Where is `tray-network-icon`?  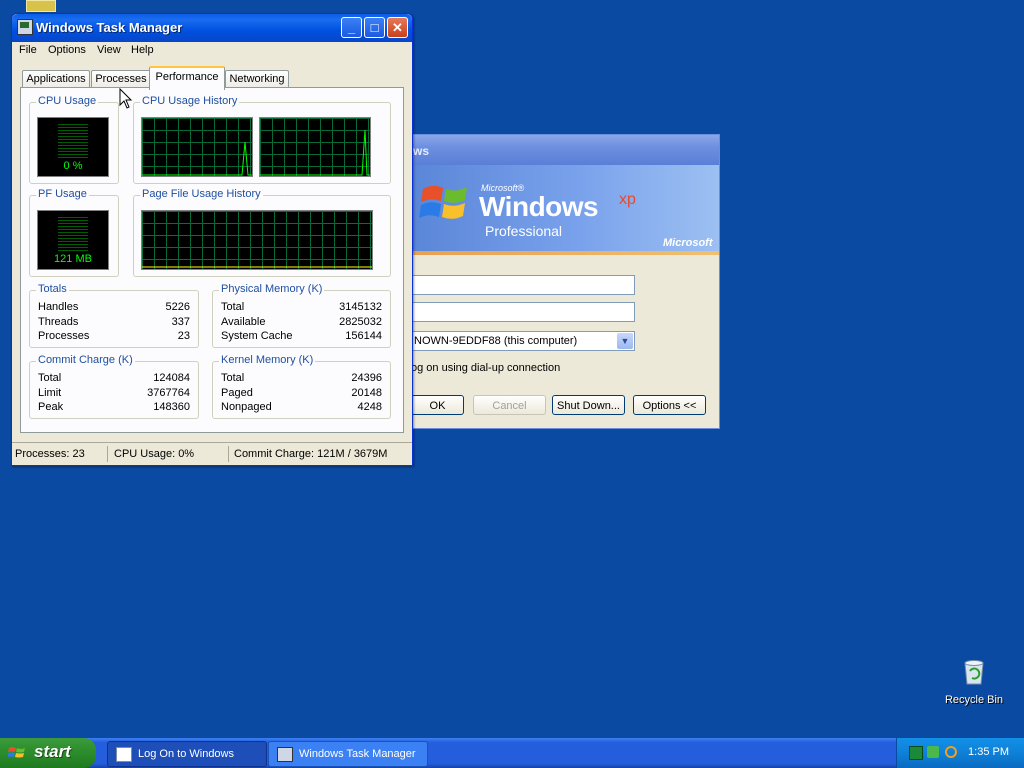
tray-network-icon is located at coordinates (916, 753).